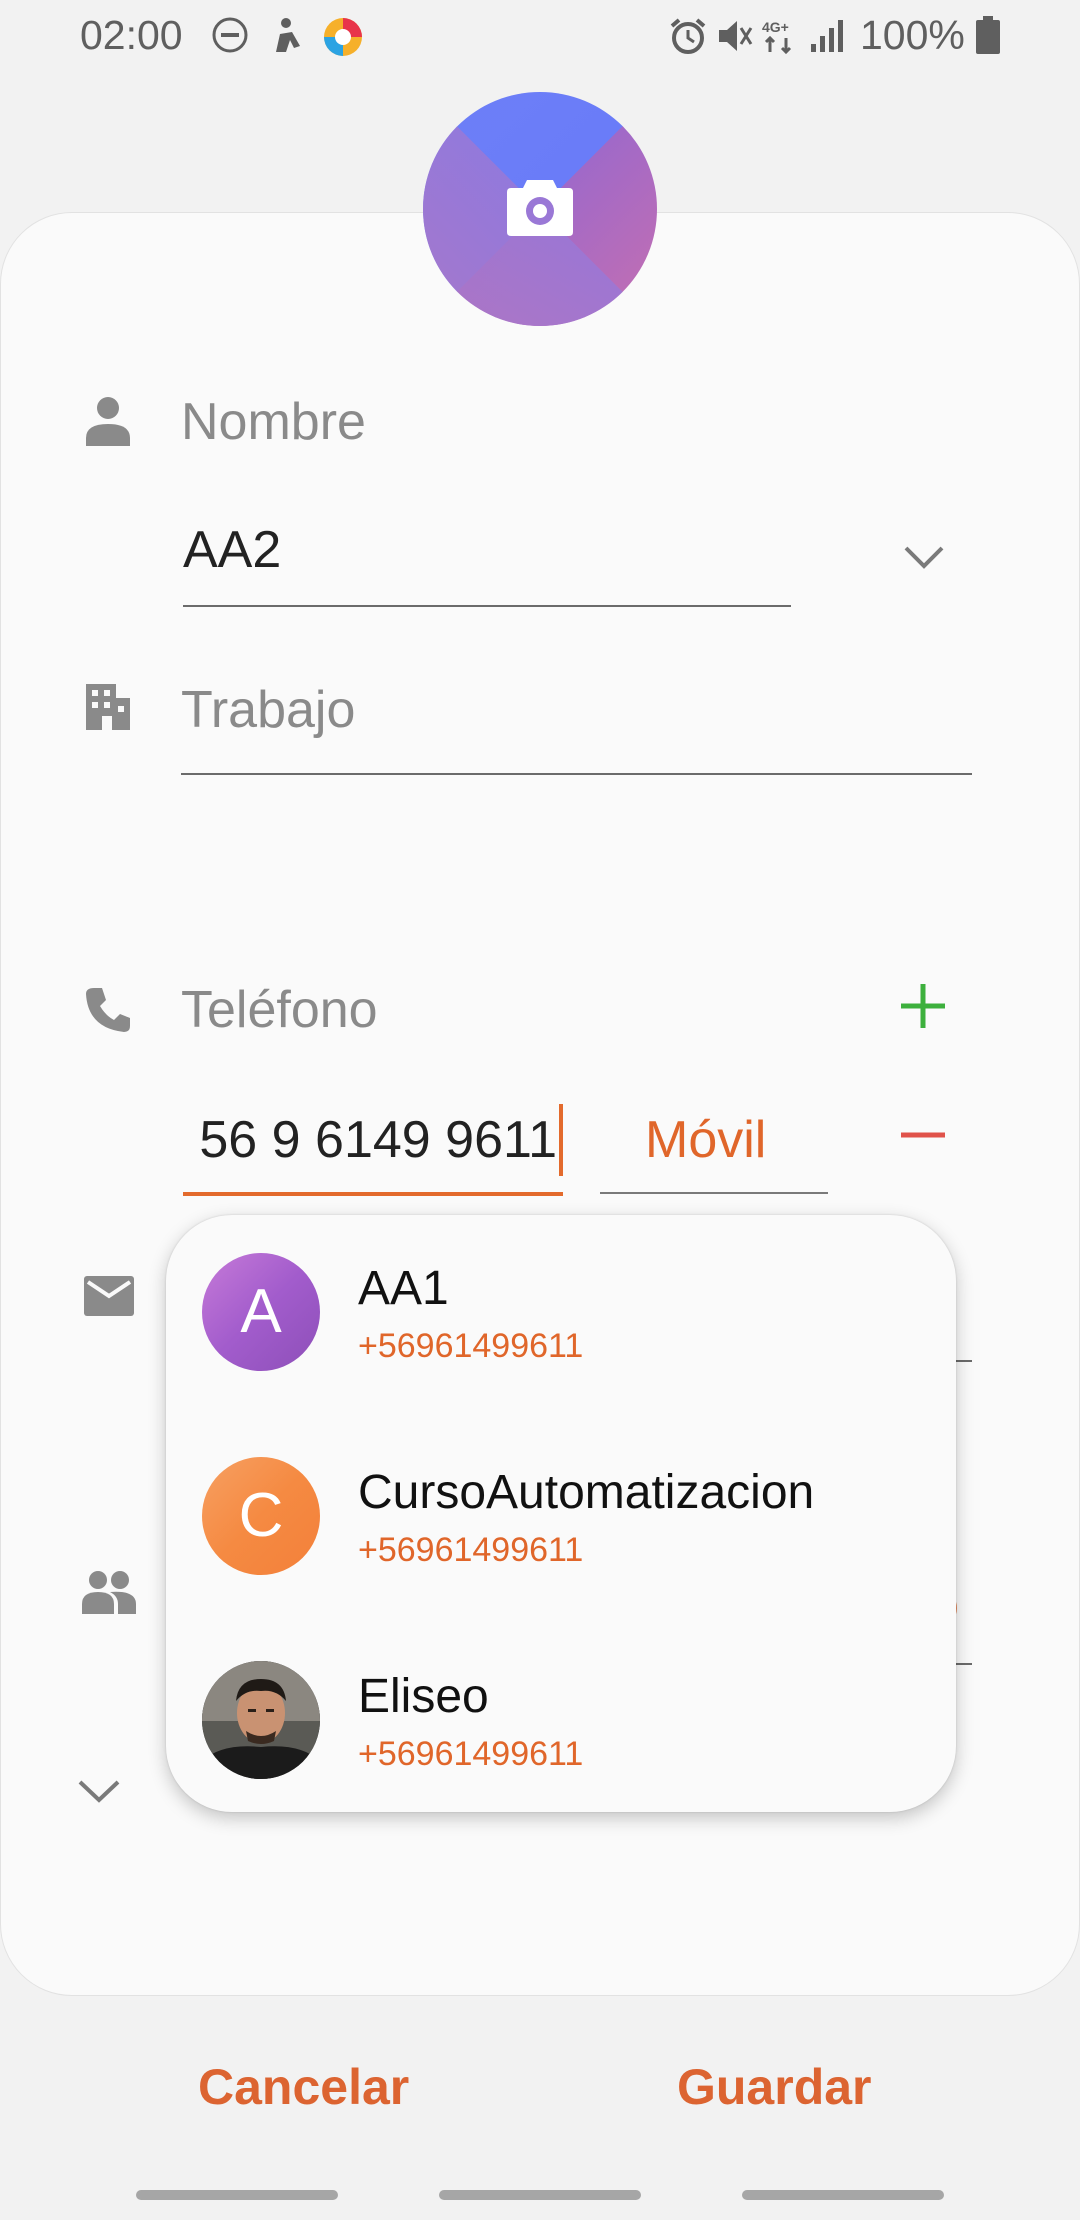  I want to click on suggestion-item: C CursoAutomatizacion +56961499611, so click(561, 1514).